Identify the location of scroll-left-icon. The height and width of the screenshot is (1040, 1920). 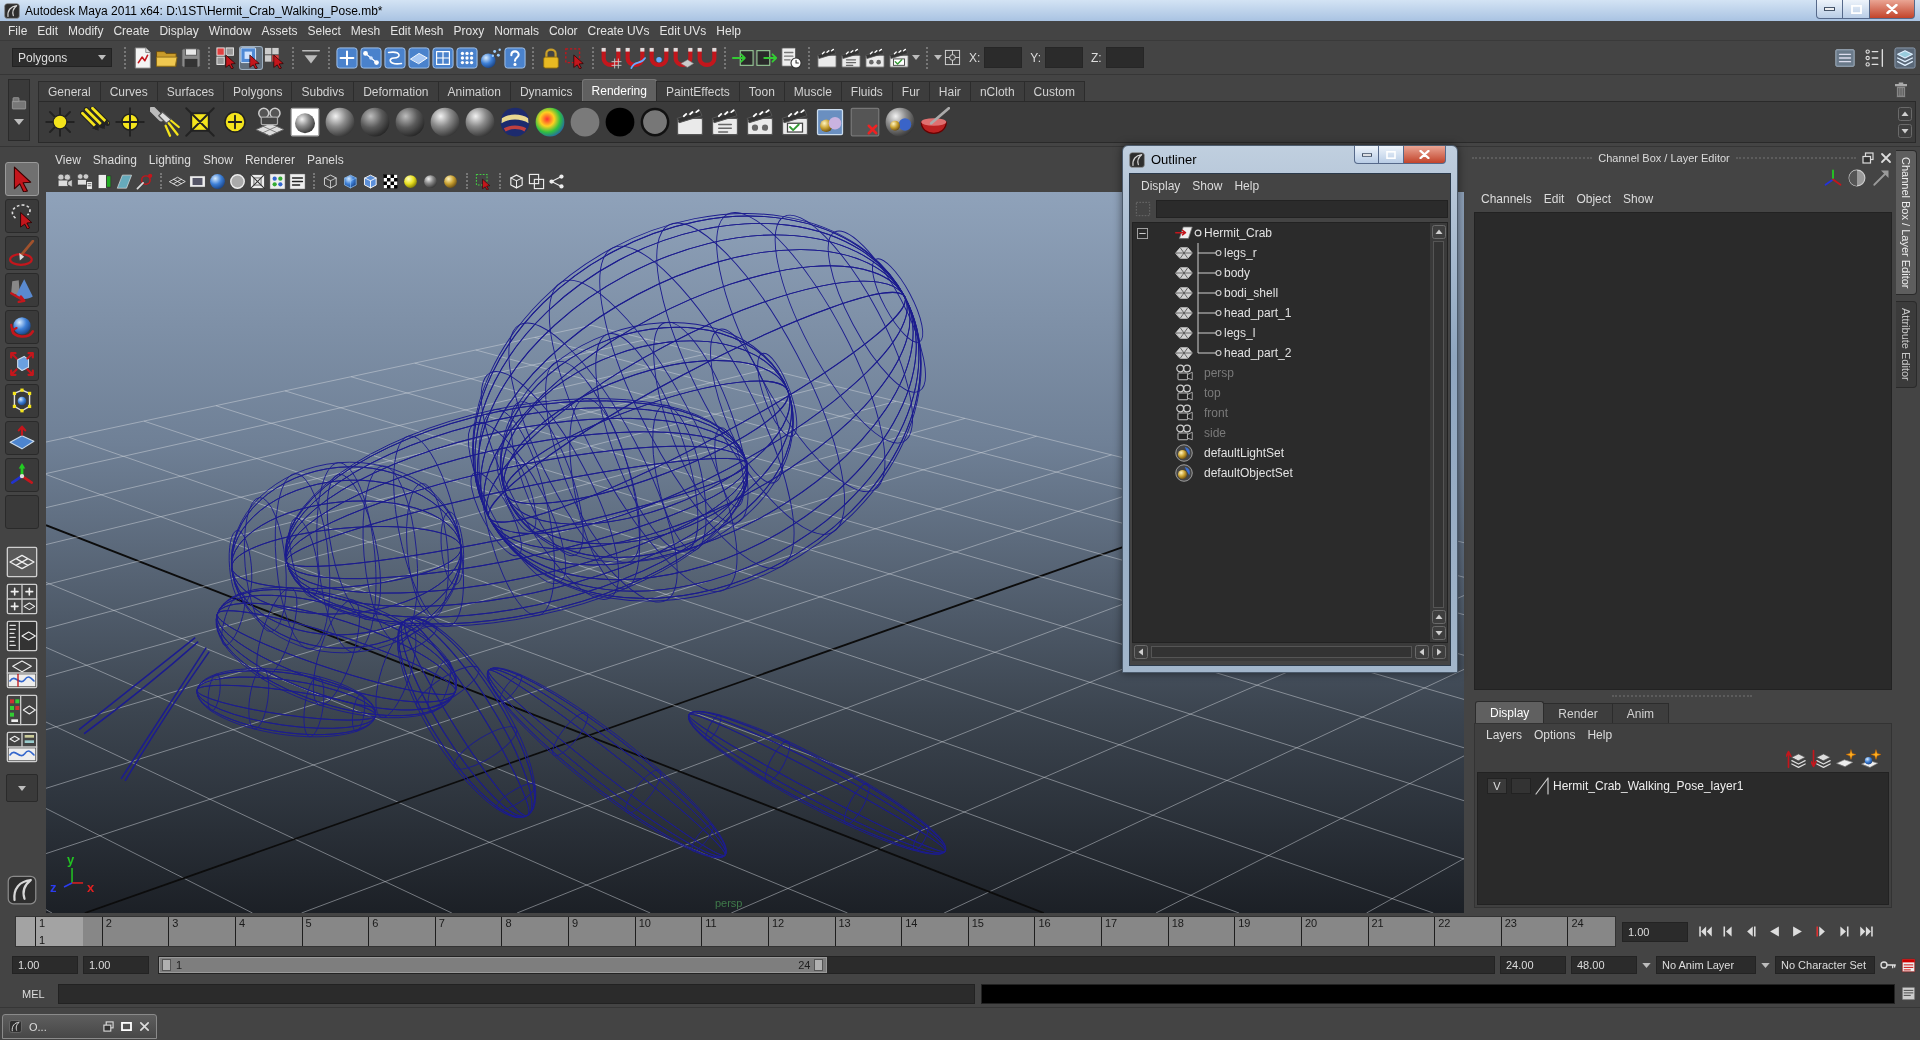
(1141, 652).